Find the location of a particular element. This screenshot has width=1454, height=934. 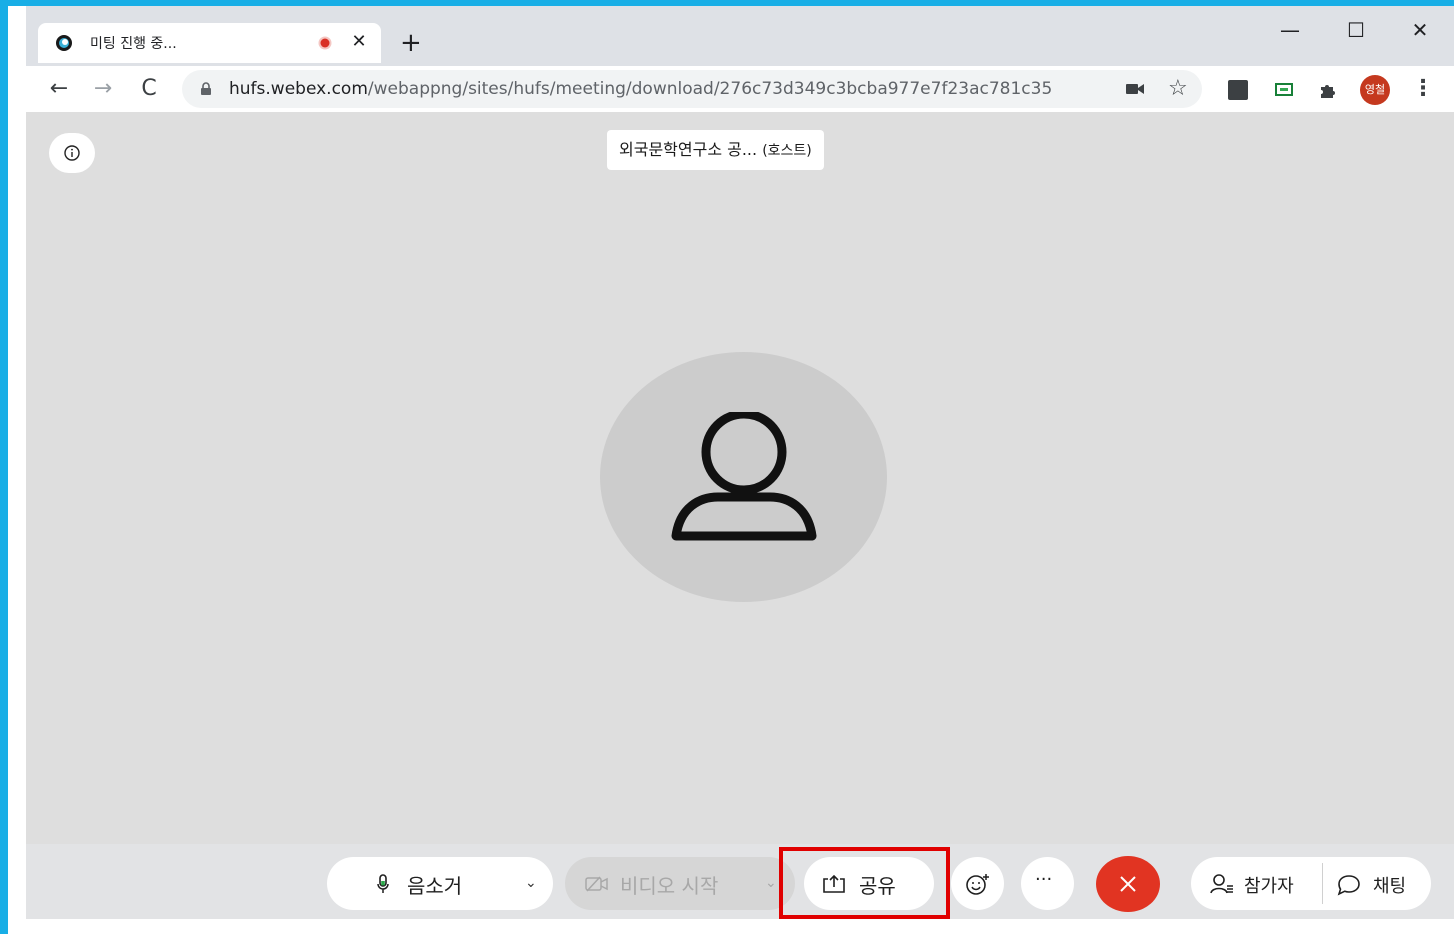

lock-icon is located at coordinates (206, 88).